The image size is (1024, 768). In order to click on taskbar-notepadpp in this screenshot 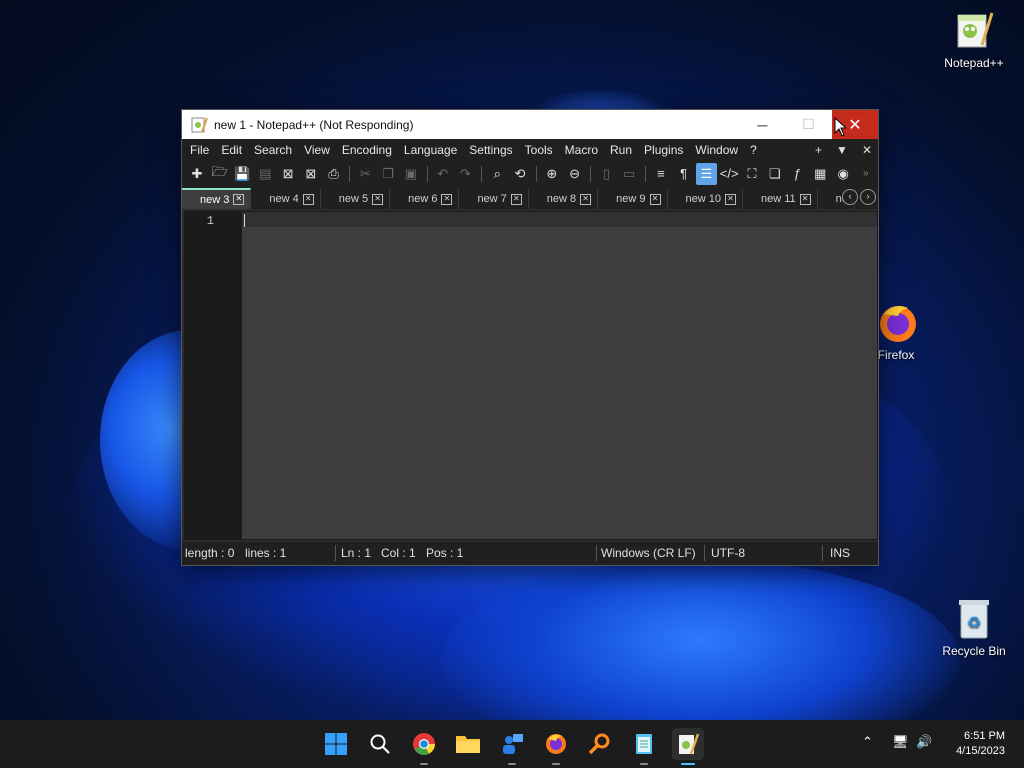, I will do `click(688, 746)`.